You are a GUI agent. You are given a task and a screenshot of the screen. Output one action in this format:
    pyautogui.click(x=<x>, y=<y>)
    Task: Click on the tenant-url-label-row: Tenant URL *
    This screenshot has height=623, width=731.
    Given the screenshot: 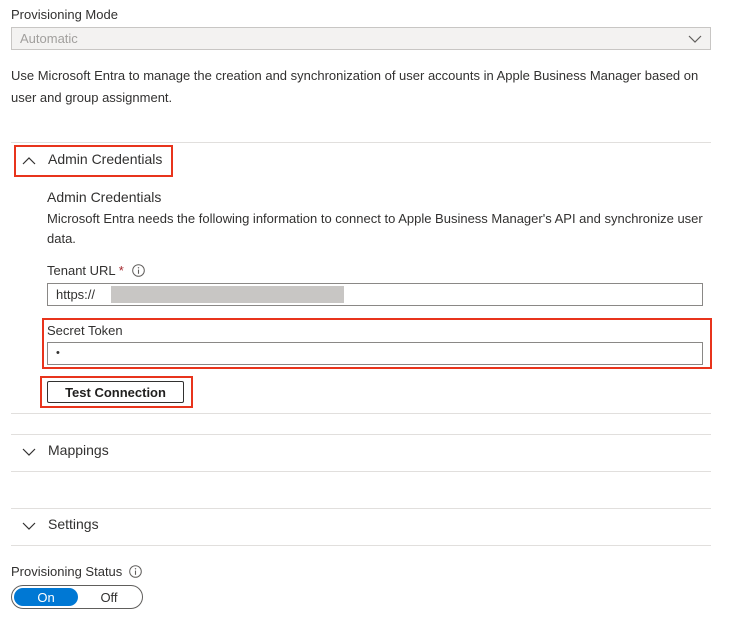 What is the action you would take?
    pyautogui.click(x=85, y=270)
    